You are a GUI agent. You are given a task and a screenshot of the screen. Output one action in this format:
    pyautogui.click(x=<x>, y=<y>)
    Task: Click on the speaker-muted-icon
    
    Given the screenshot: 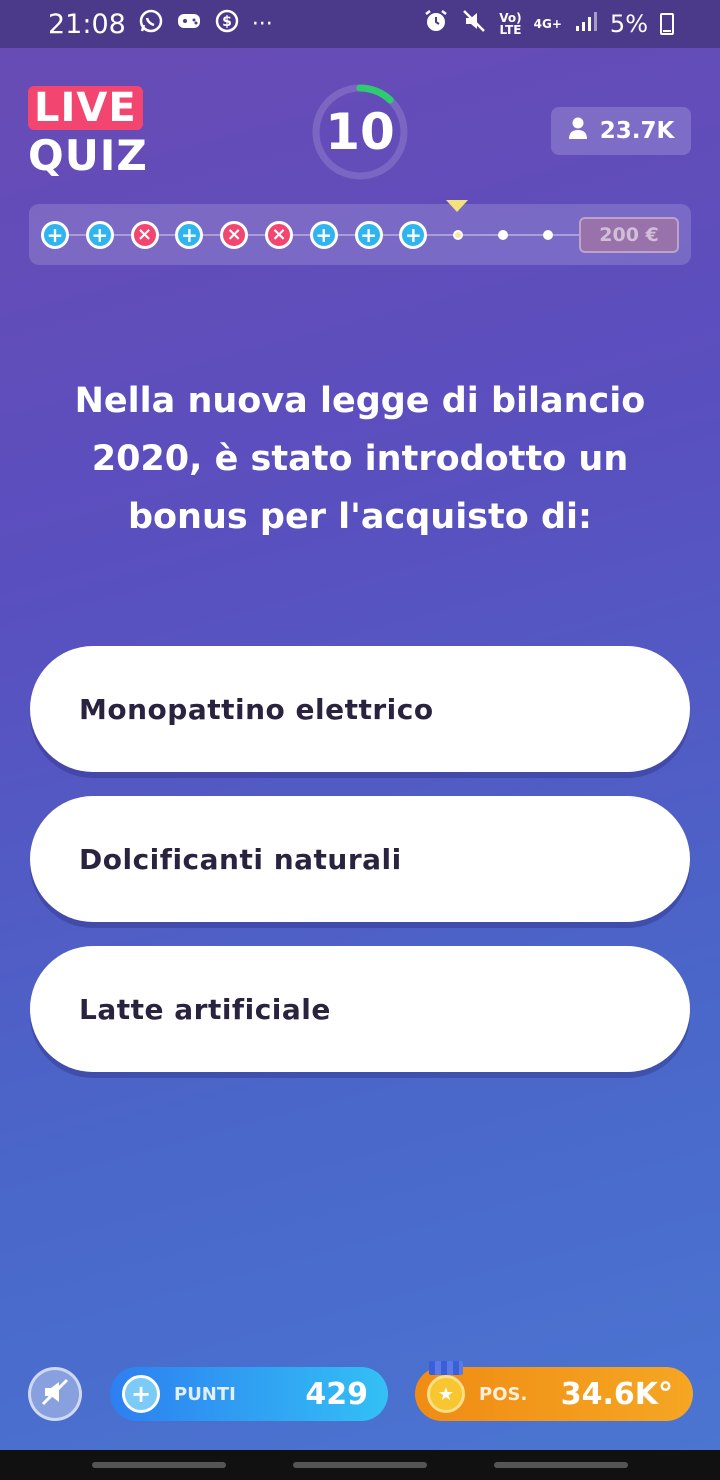 What is the action you would take?
    pyautogui.click(x=55, y=1394)
    